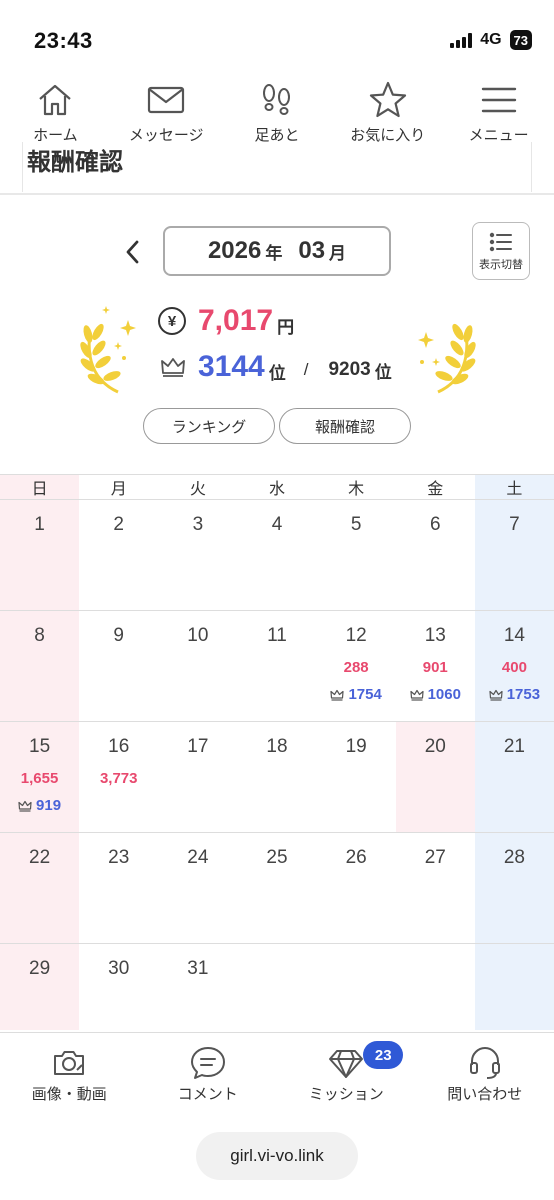 The height and width of the screenshot is (1200, 554). I want to click on calendar-day-cell: 10, so click(197, 666).